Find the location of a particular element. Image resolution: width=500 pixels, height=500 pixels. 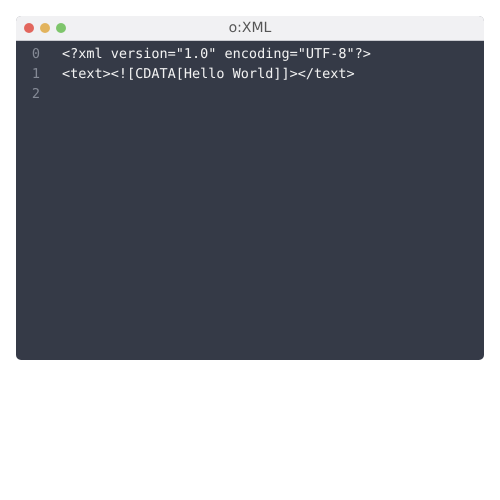

line-number: 2 is located at coordinates (35, 94).